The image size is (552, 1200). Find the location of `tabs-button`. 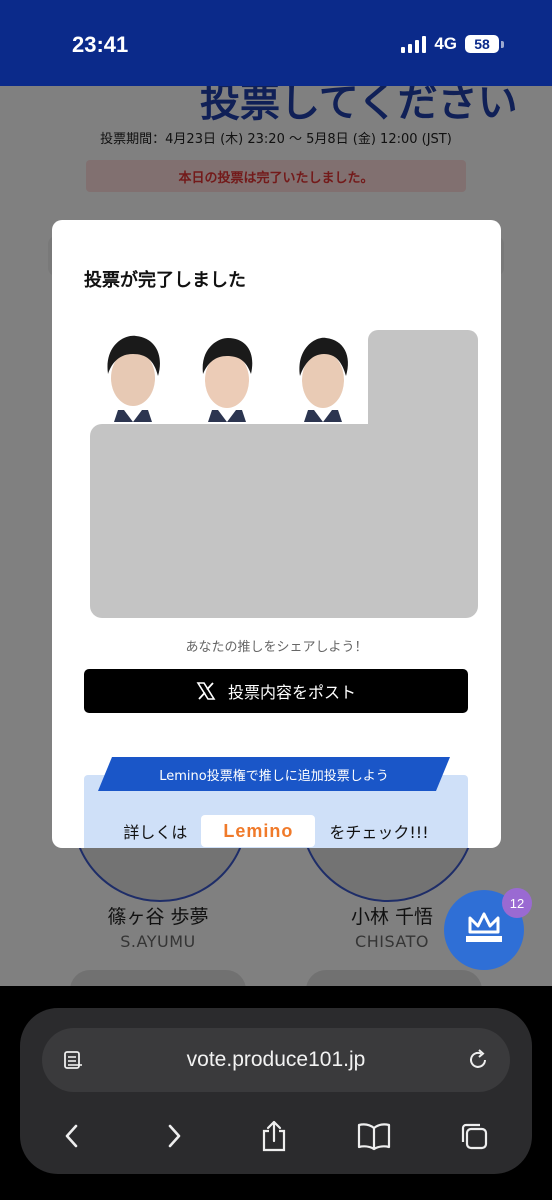

tabs-button is located at coordinates (474, 1136).